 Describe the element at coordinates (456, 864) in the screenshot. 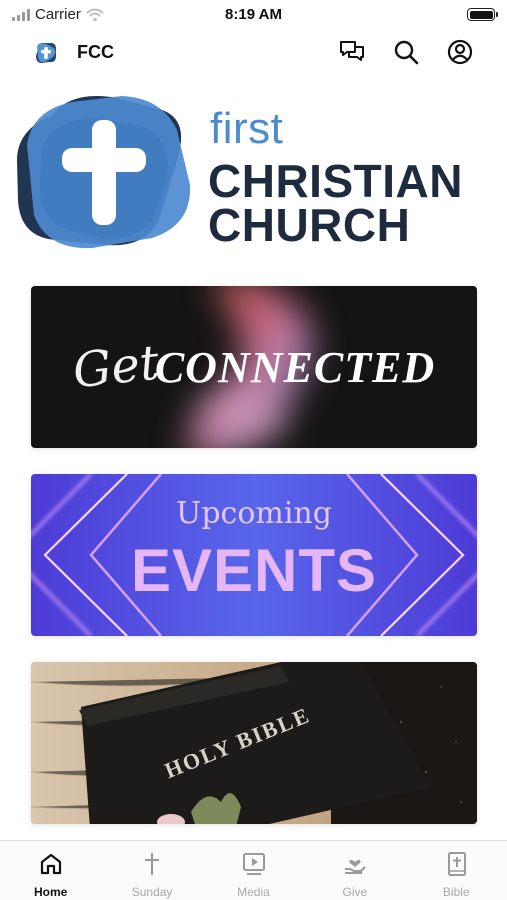

I see `bible-icon` at that location.